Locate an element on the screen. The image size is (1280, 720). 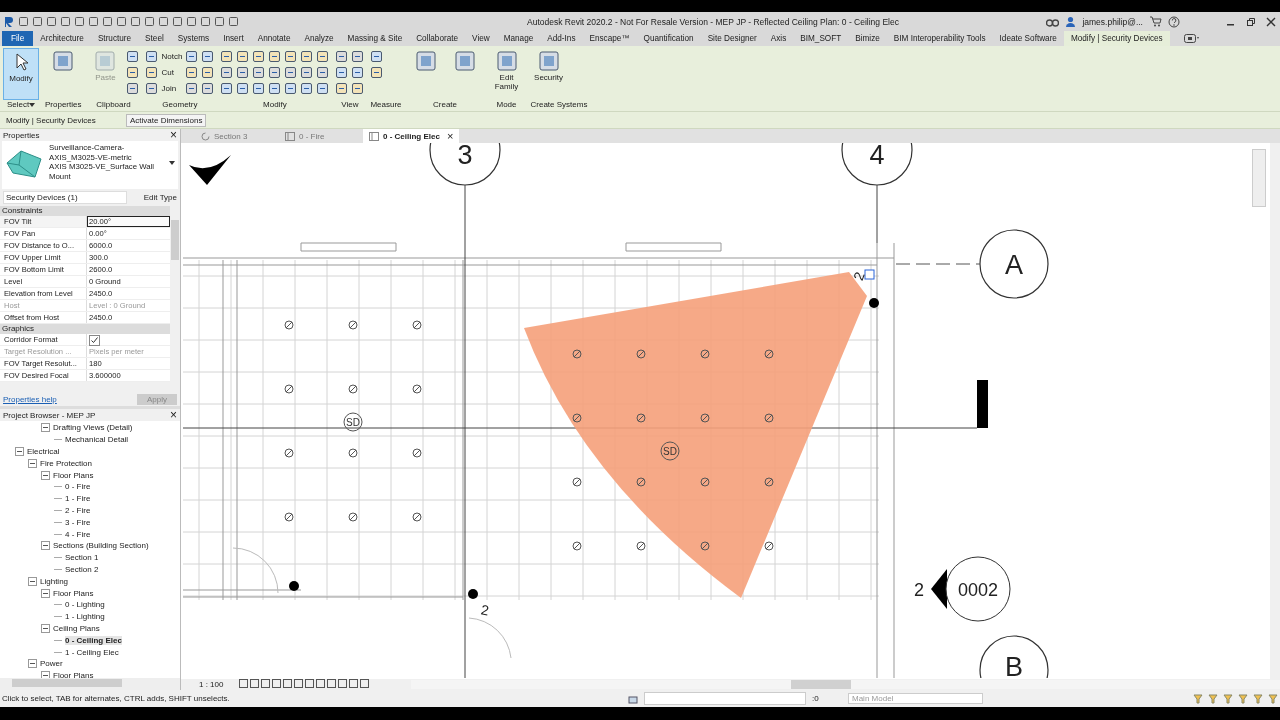
panel-label: Select is located at coordinates (21, 105).